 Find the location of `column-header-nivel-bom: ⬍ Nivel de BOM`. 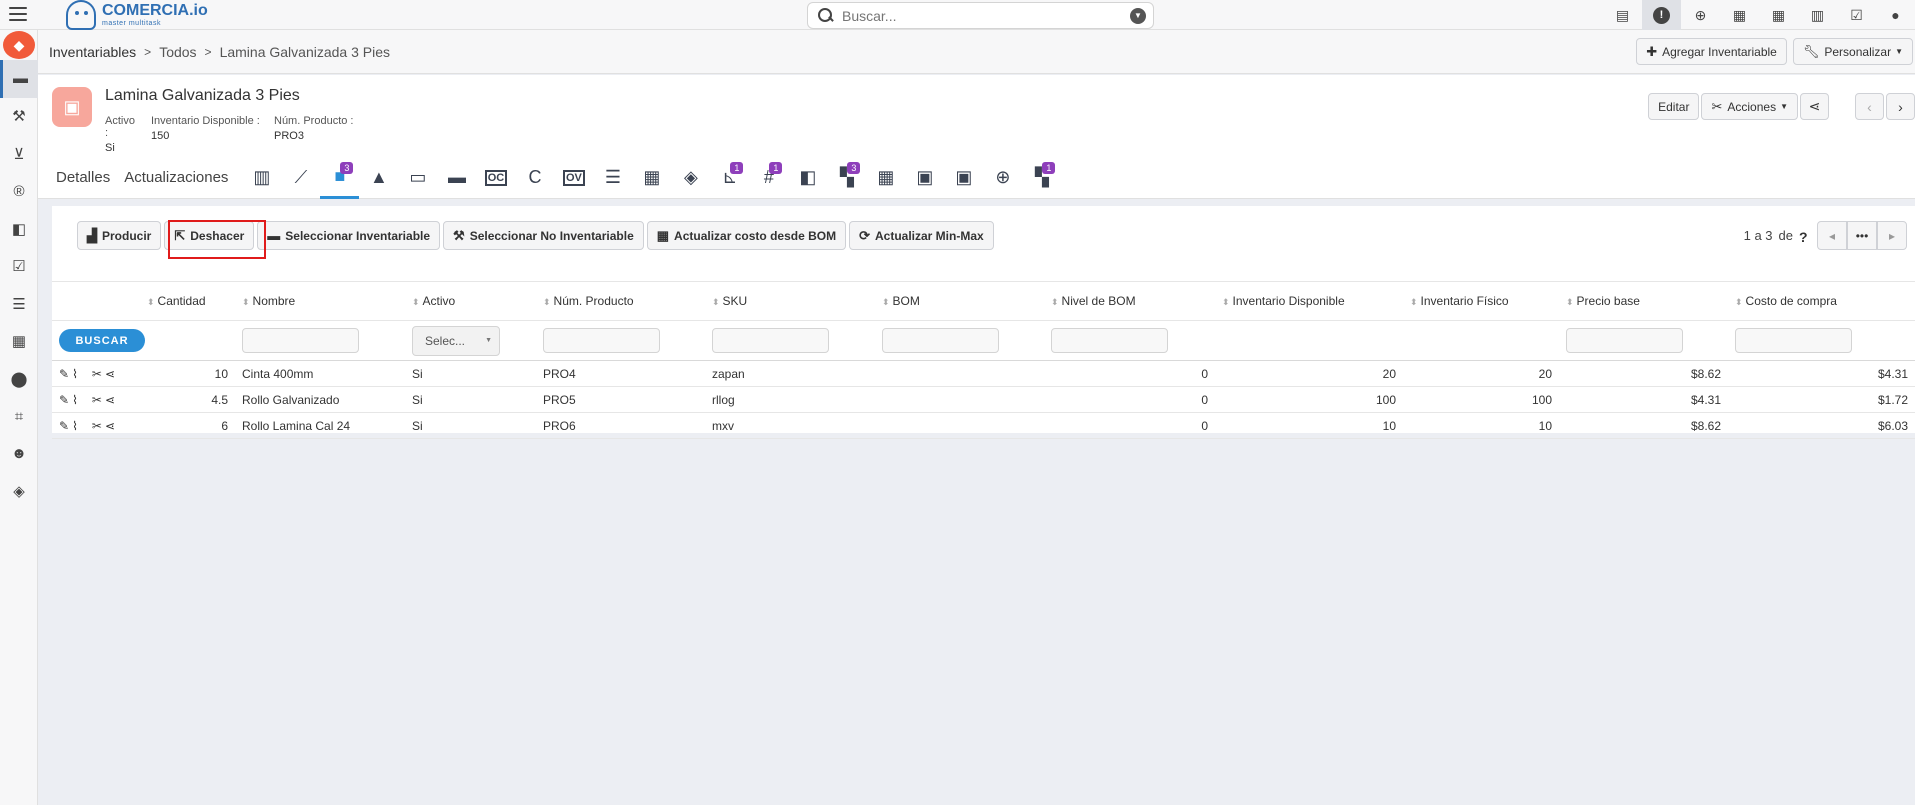

column-header-nivel-bom: ⬍ Nivel de BOM is located at coordinates (1129, 301).